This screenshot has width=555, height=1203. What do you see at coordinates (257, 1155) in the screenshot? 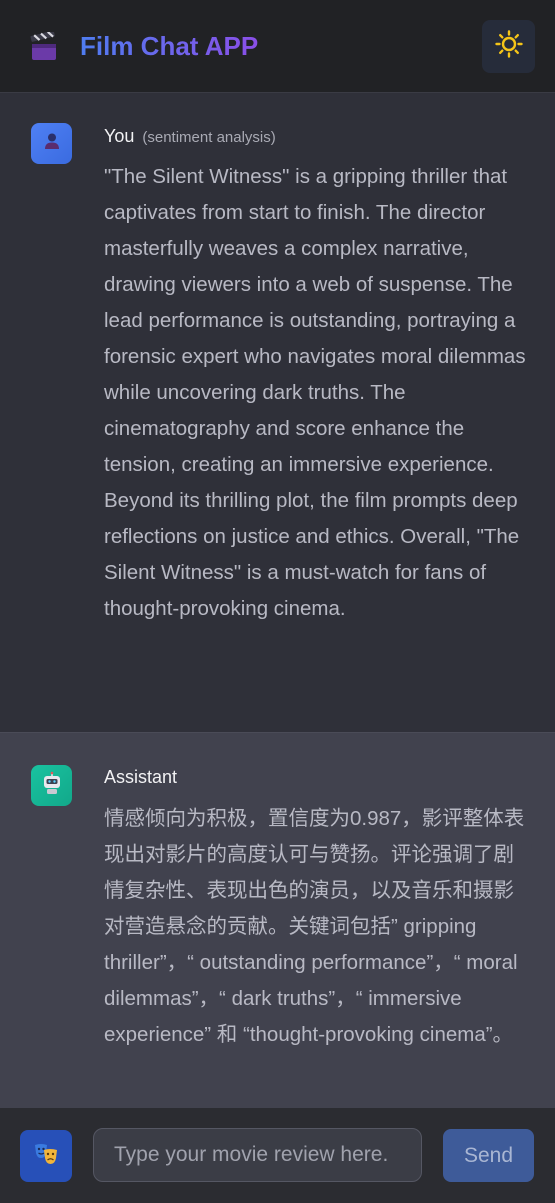
I see `review-input` at bounding box center [257, 1155].